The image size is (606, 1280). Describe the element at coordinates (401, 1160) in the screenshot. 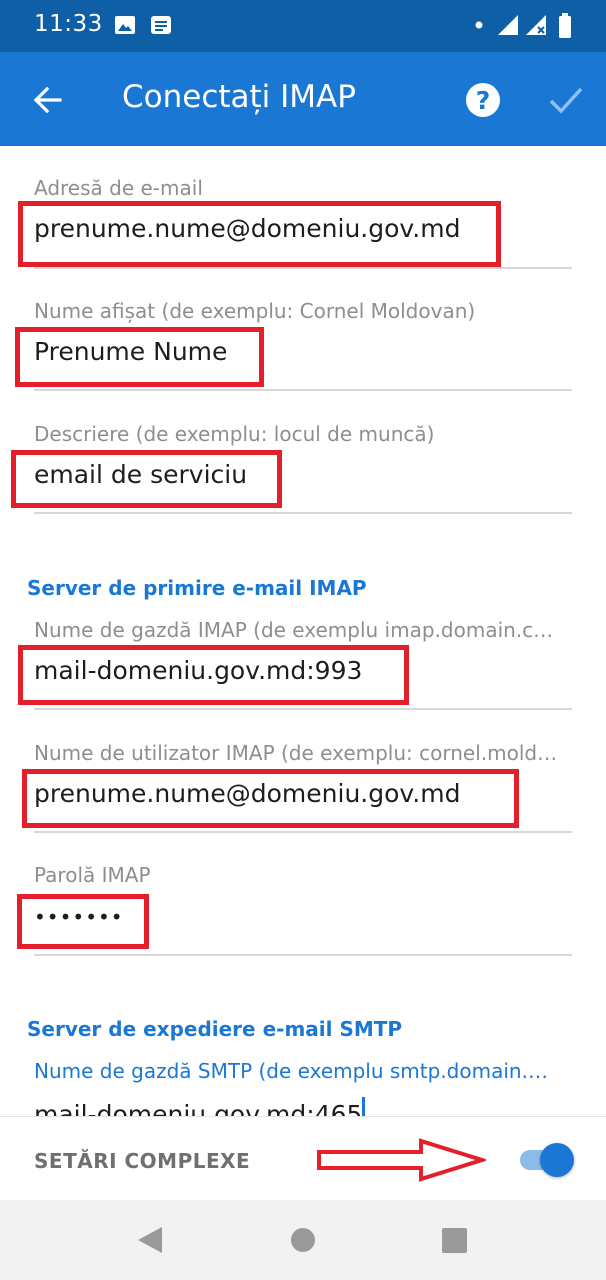

I see `annotation-arrow-icon` at that location.